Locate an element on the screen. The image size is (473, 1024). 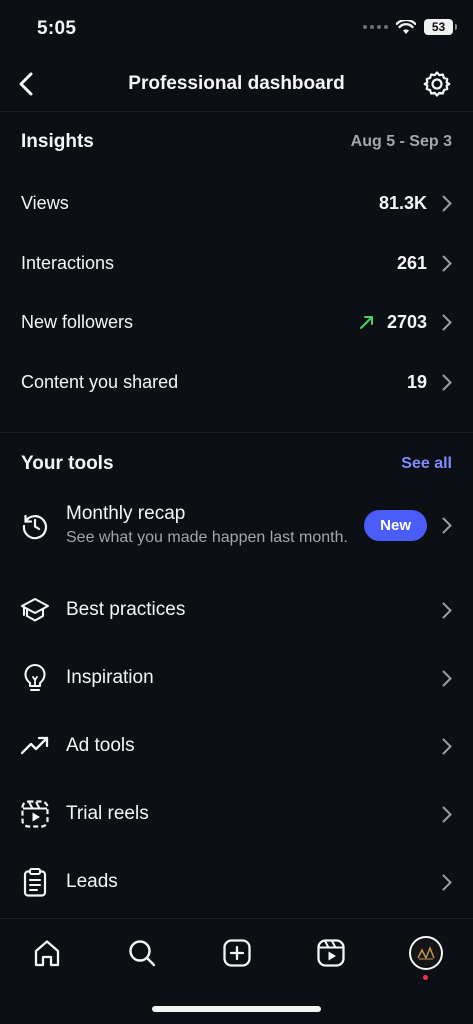
signal-icon is located at coordinates (375, 27).